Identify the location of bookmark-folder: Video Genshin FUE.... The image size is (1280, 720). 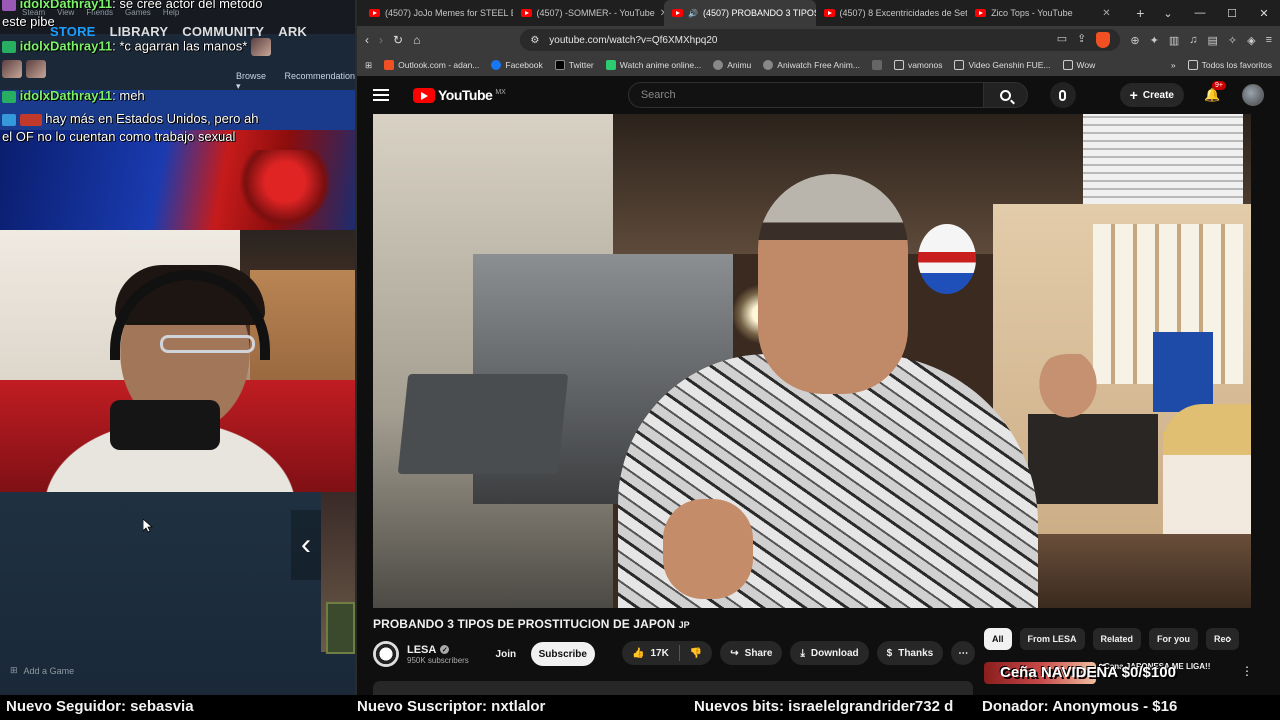
(1002, 65).